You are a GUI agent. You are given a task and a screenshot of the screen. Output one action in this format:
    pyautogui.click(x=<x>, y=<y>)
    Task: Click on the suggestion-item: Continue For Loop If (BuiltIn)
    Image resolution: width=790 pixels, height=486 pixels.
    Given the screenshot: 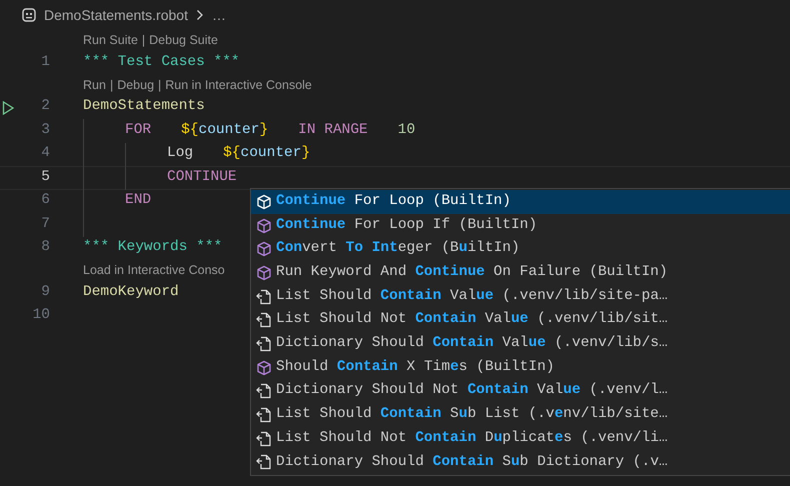 What is the action you would take?
    pyautogui.click(x=520, y=226)
    